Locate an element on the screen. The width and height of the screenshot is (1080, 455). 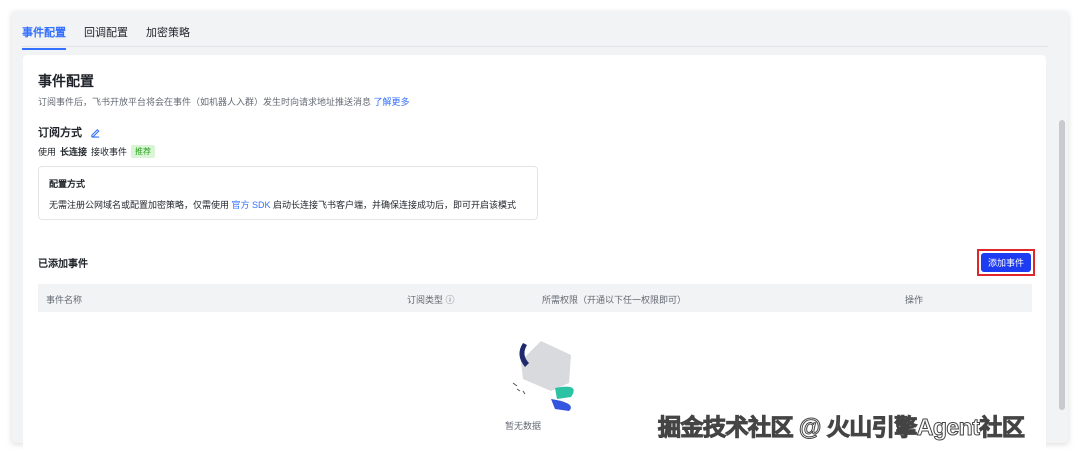
mode-value: 长连接 is located at coordinates (74, 152).